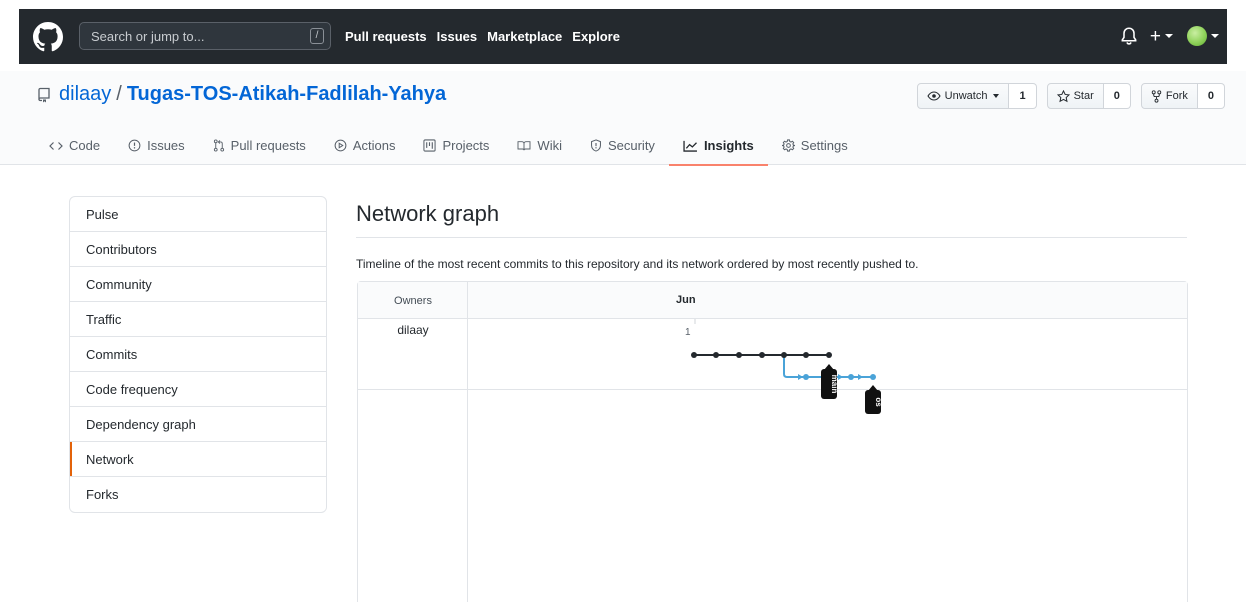  Describe the element at coordinates (524, 145) in the screenshot. I see `book-icon` at that location.